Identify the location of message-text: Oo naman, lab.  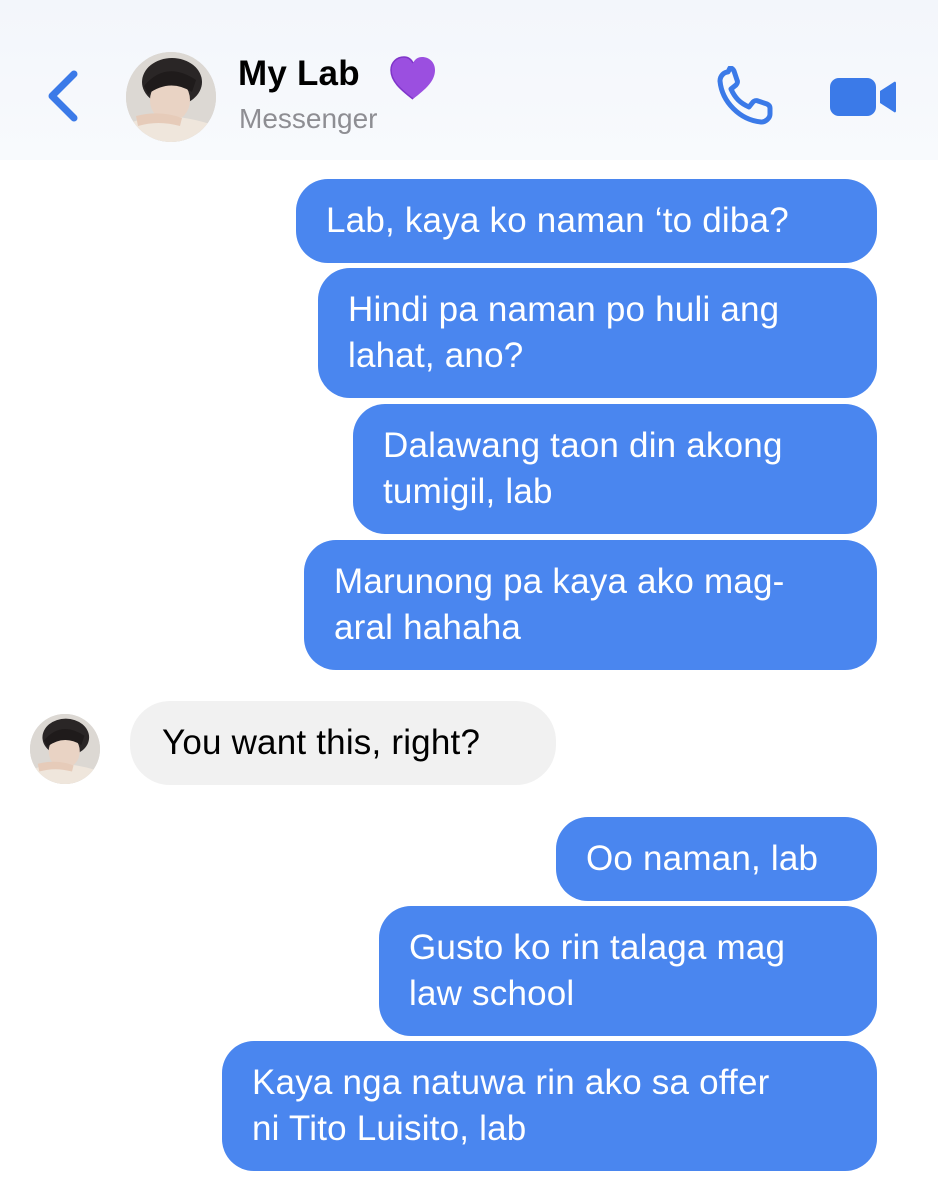
(702, 858).